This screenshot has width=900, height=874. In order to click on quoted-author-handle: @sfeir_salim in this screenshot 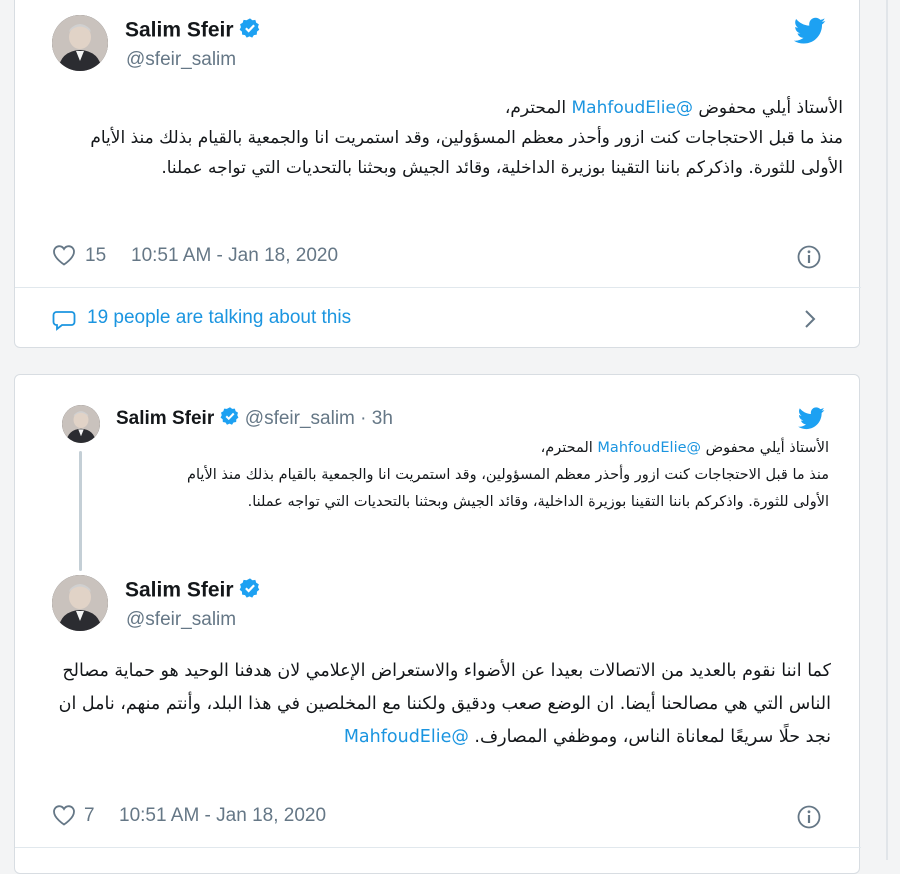, I will do `click(300, 418)`.